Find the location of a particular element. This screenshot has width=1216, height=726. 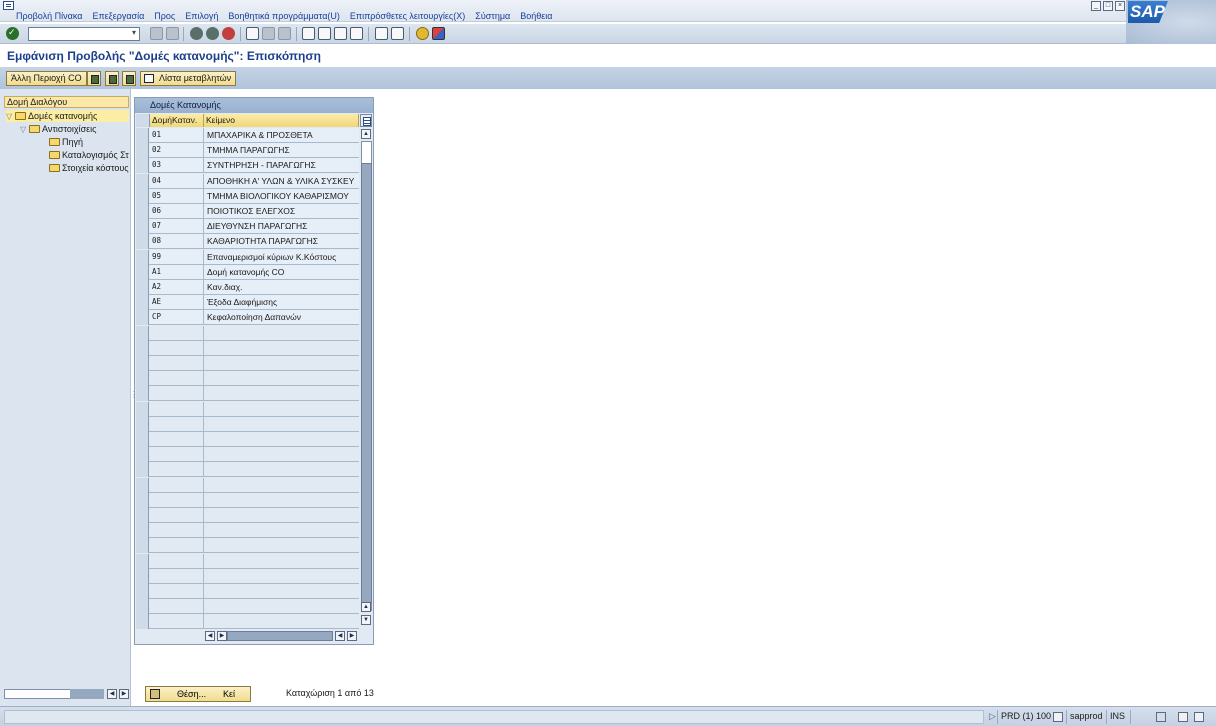

monitor-icon is located at coordinates (1199, 717).